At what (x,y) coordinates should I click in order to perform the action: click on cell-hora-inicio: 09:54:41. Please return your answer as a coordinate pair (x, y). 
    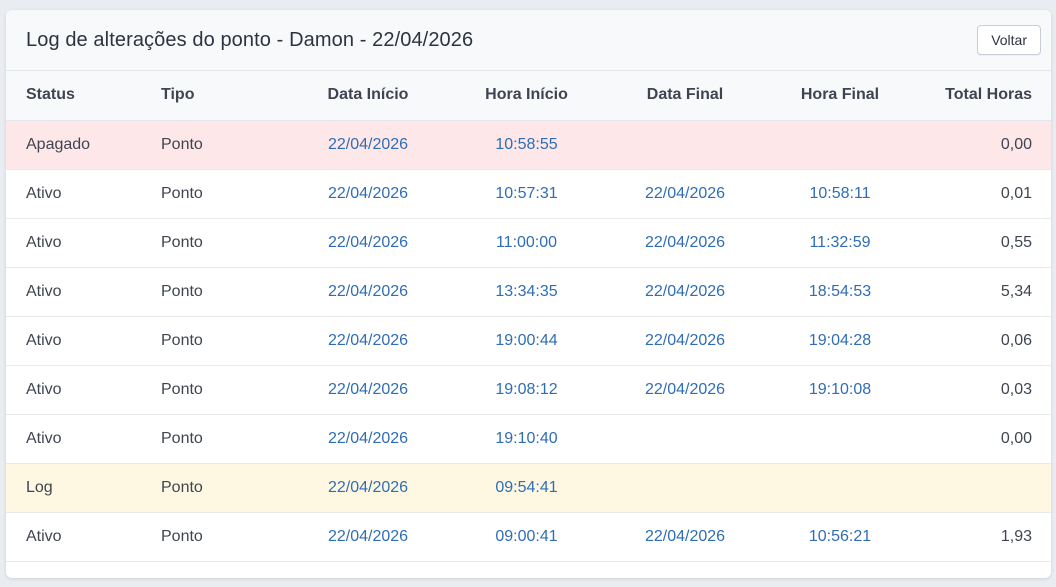
    Looking at the image, I should click on (526, 488).